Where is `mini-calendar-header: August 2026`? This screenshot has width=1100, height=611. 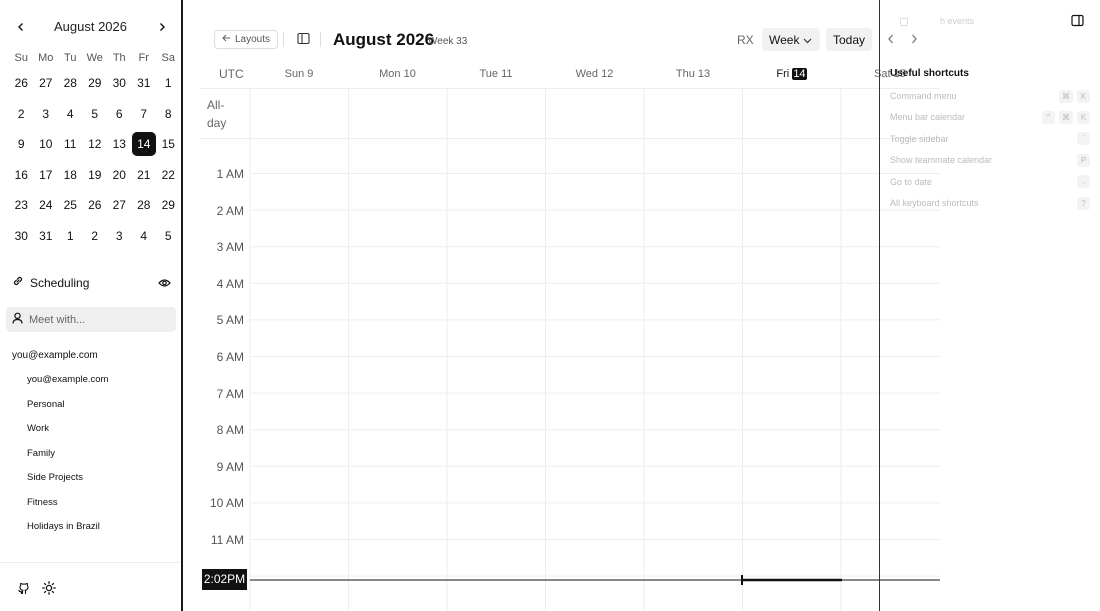 mini-calendar-header: August 2026 is located at coordinates (90, 27).